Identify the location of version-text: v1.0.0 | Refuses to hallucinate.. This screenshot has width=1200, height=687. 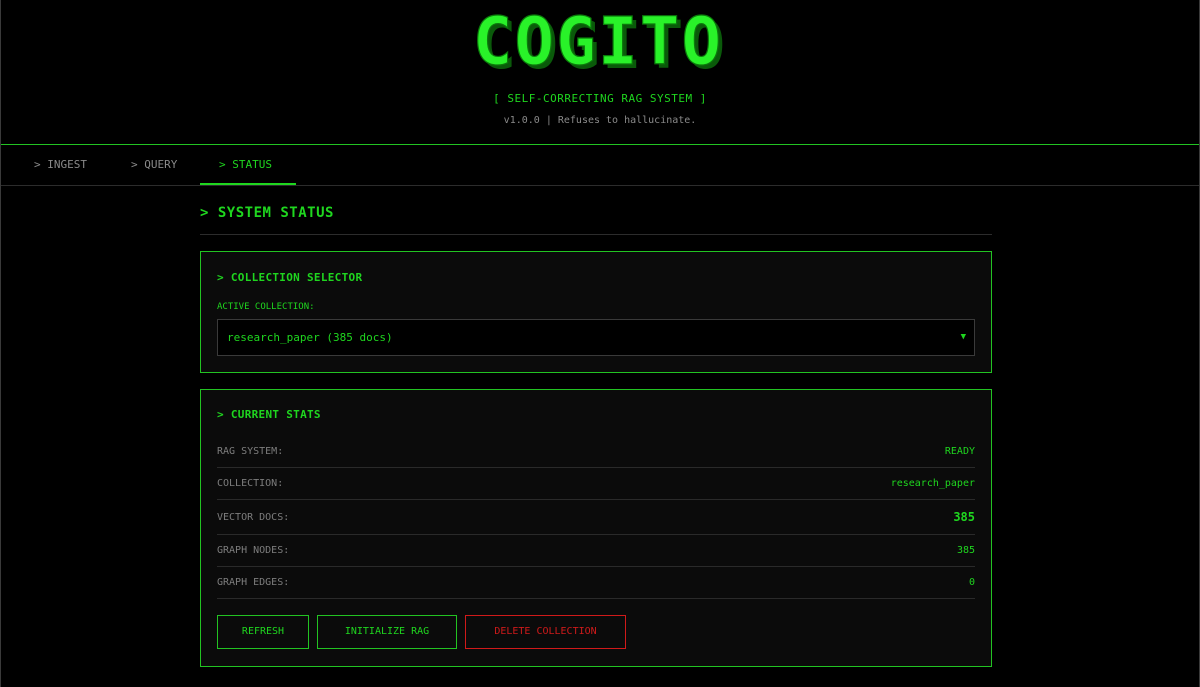
(600, 120).